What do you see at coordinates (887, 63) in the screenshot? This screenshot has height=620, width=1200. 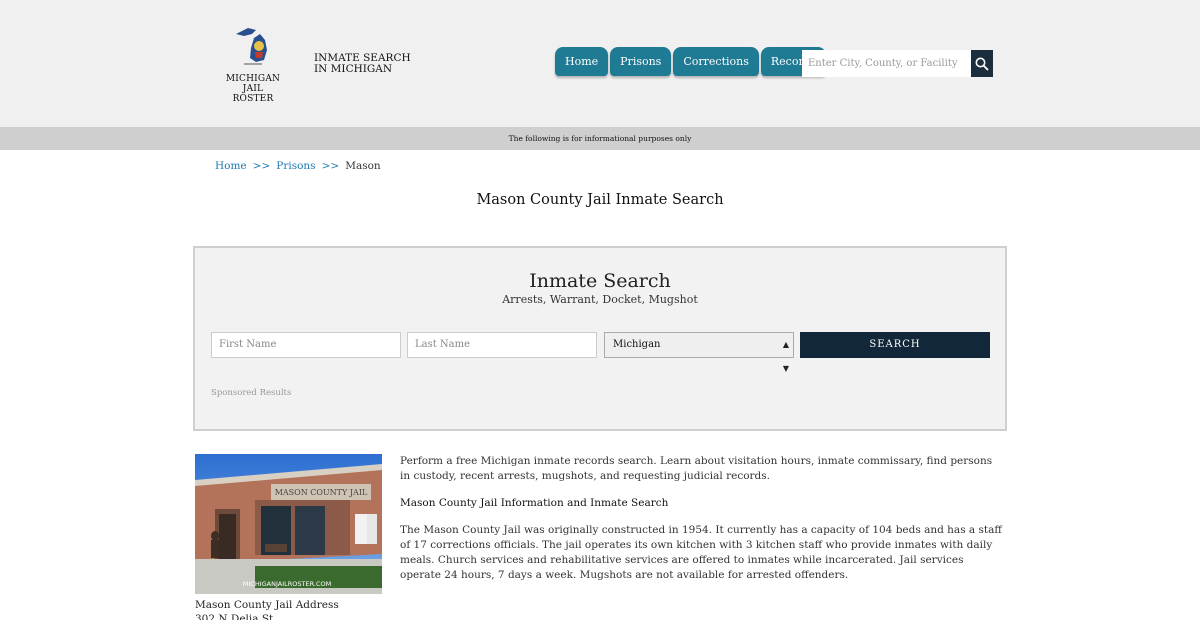 I see `facility-search-input: Enter City, County, or Facility` at bounding box center [887, 63].